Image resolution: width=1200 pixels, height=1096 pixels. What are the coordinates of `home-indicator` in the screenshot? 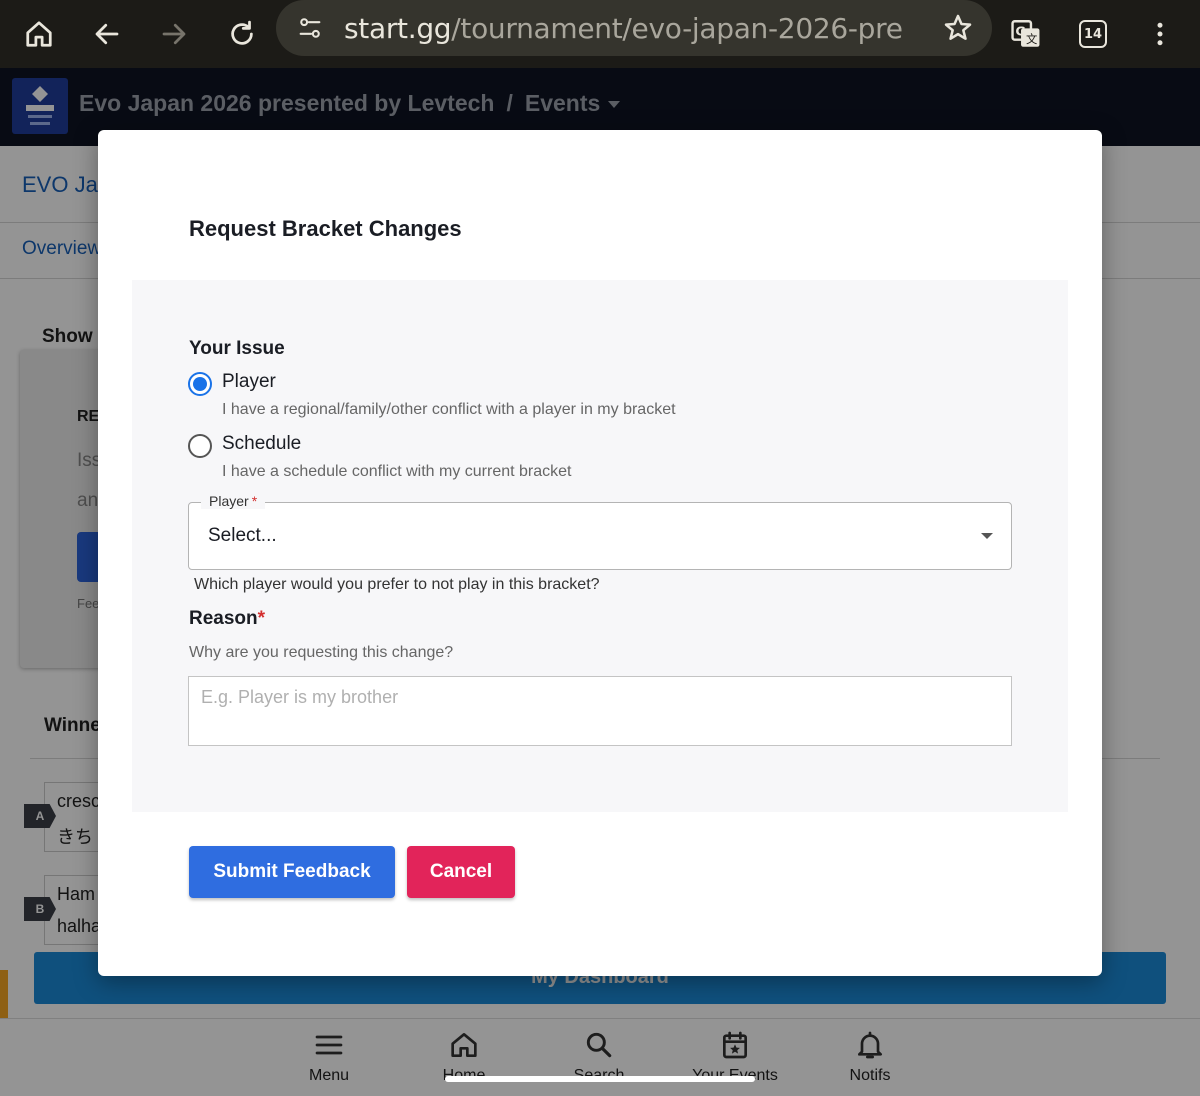 It's located at (600, 1079).